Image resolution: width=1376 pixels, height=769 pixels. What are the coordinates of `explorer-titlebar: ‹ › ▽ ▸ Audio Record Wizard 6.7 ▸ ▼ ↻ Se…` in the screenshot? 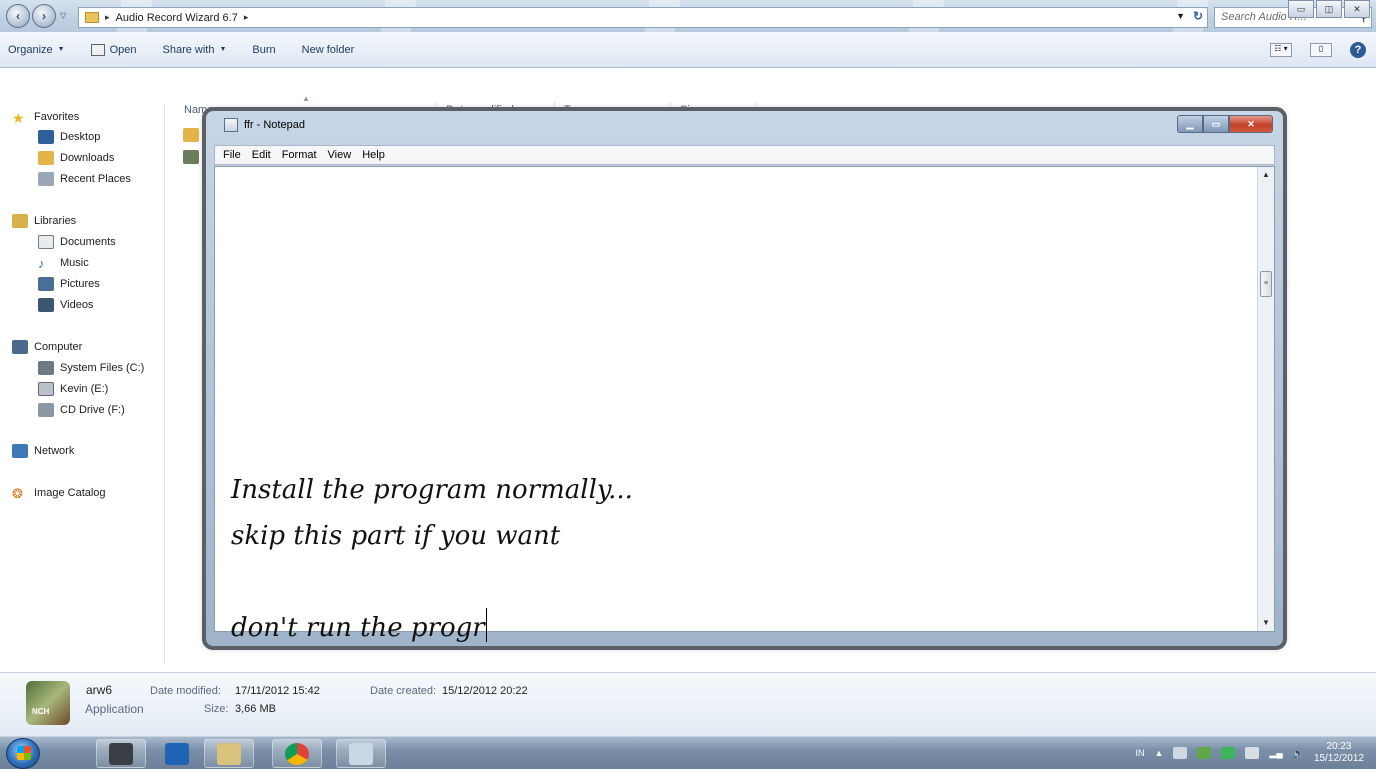 It's located at (688, 16).